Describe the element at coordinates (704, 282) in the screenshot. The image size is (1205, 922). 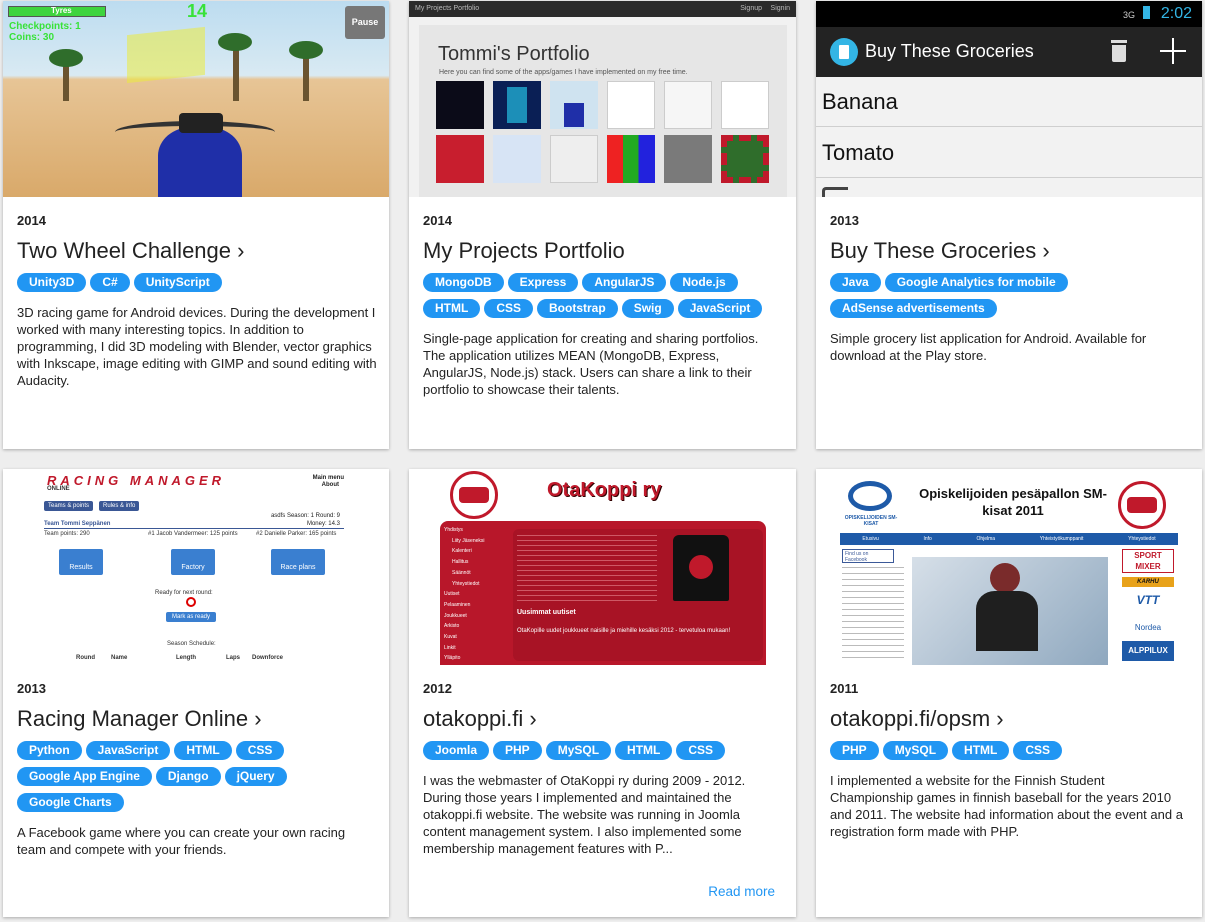
I see `tag-chip: Node.js` at that location.